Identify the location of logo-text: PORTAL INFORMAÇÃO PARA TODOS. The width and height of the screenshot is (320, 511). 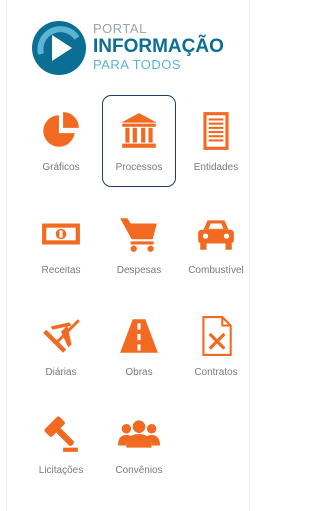
(158, 46).